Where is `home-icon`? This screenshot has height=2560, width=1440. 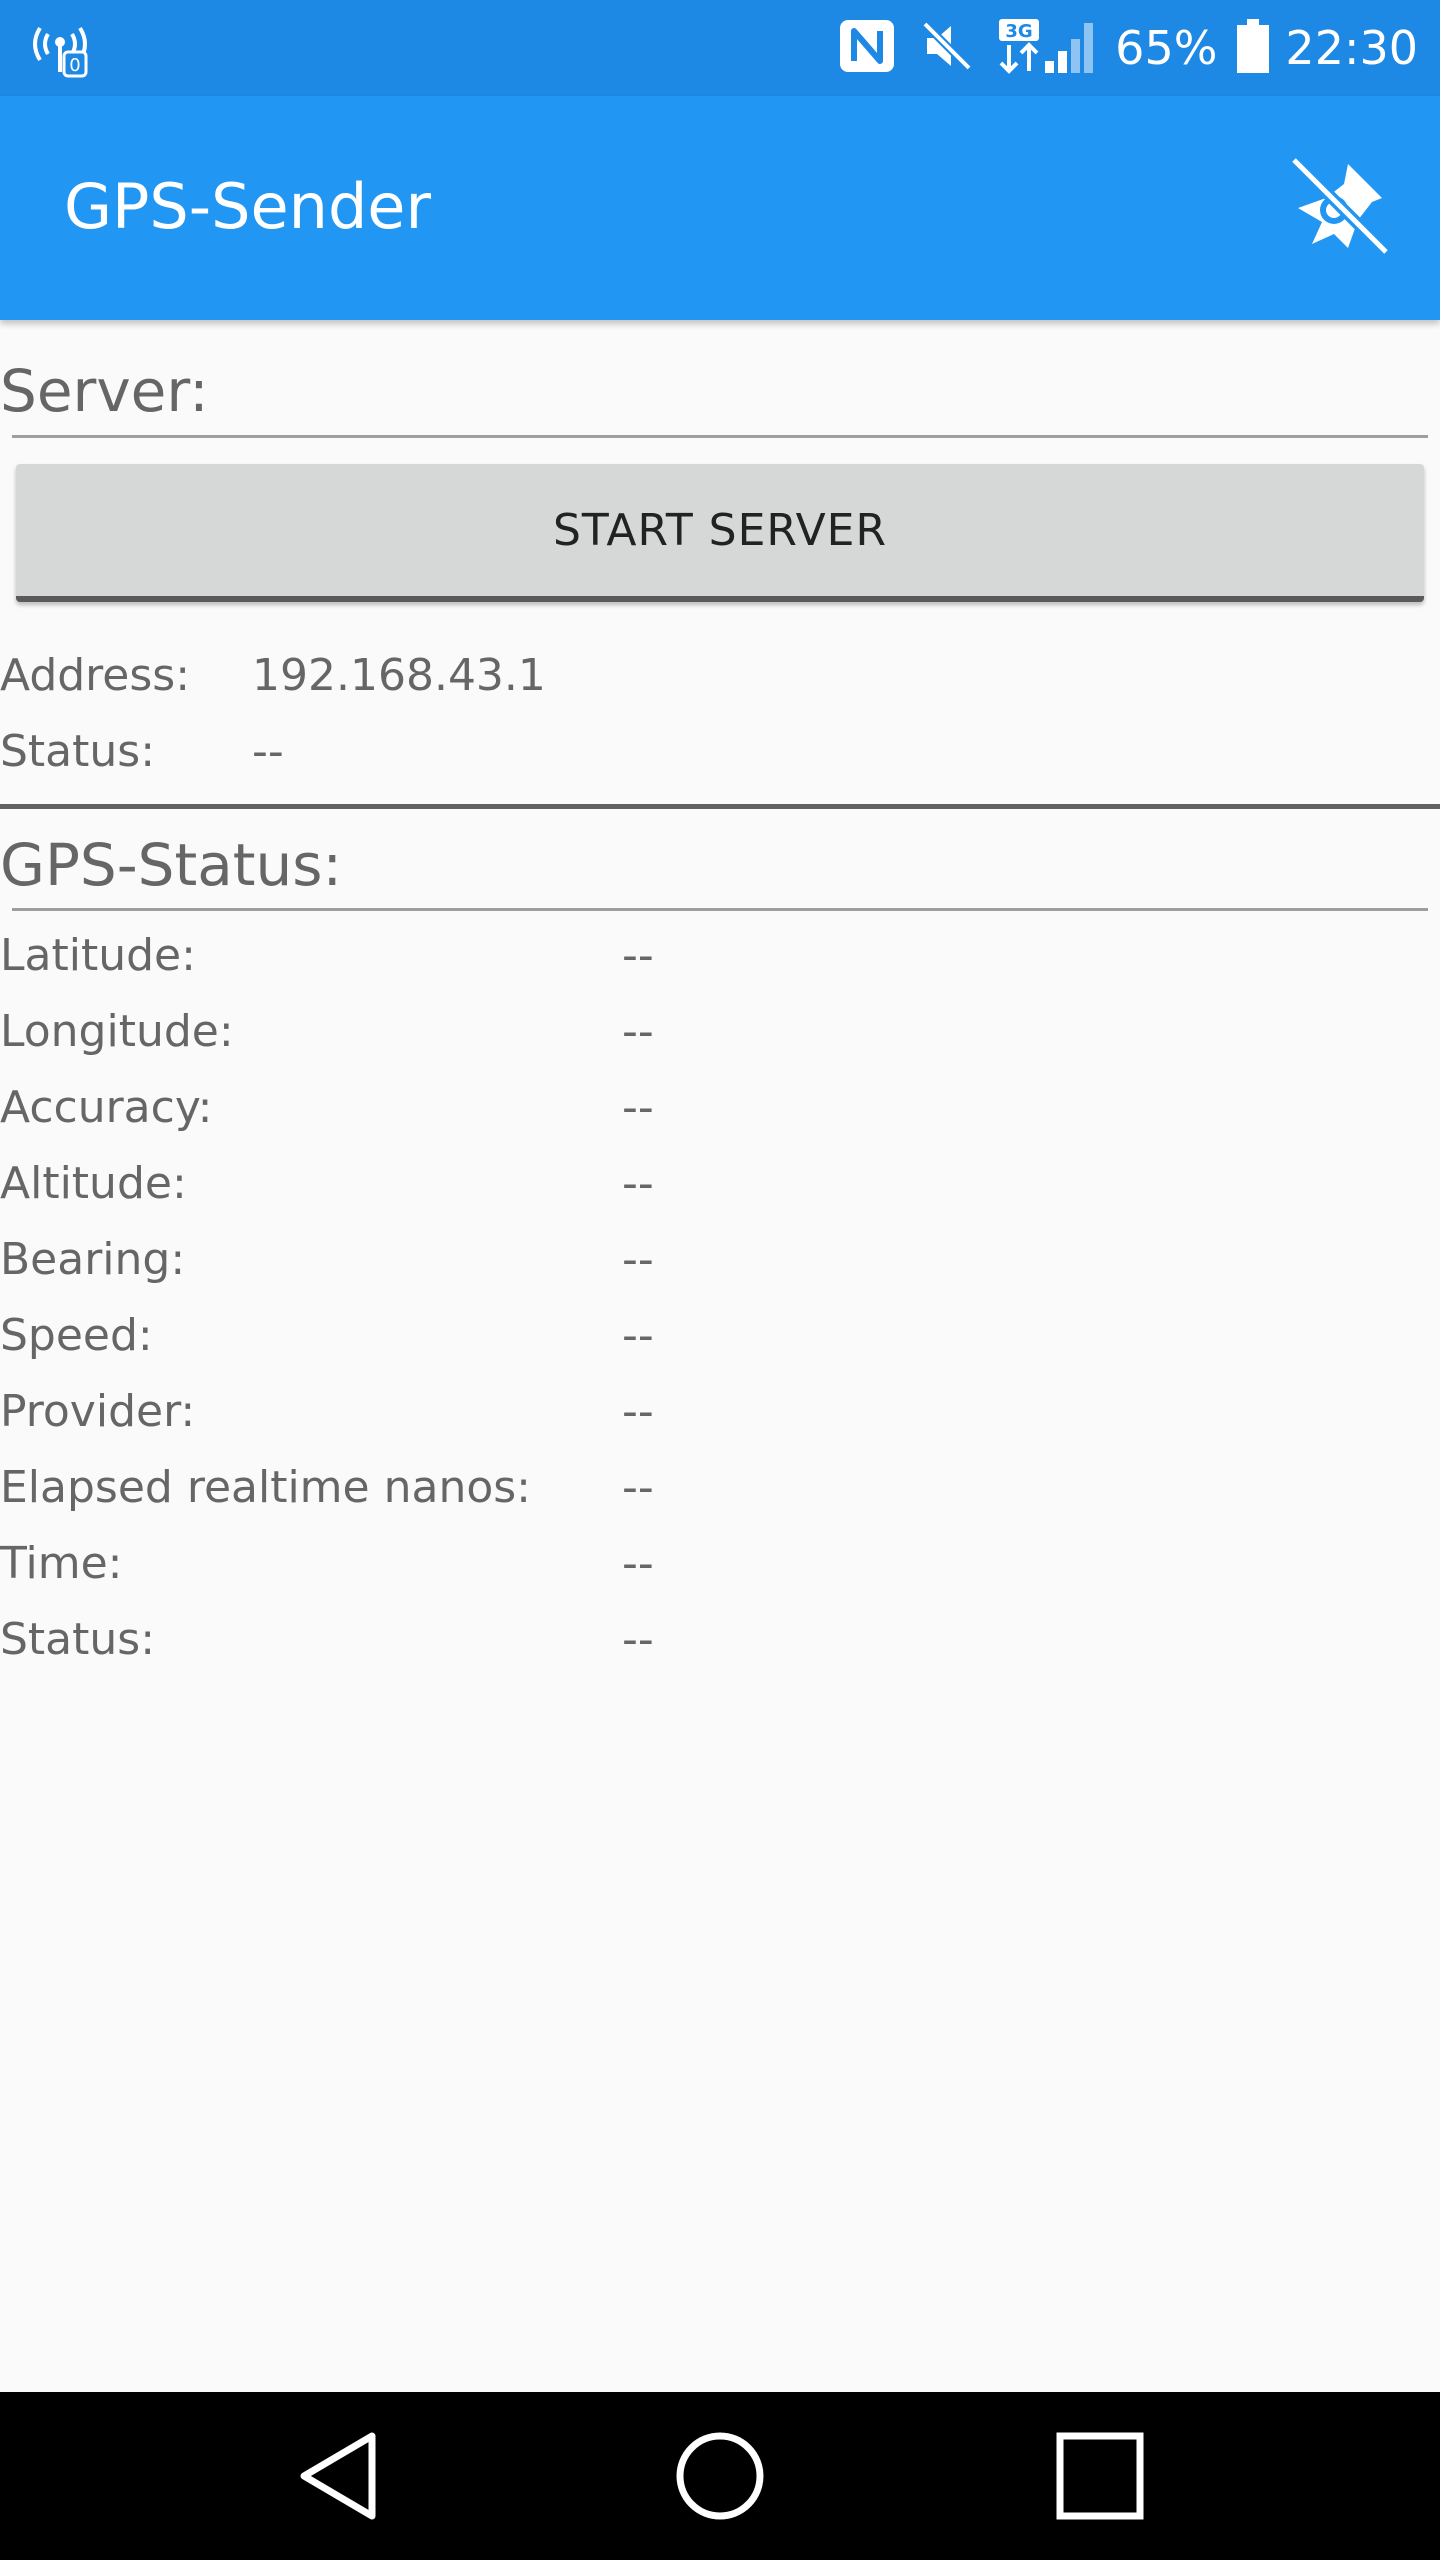 home-icon is located at coordinates (720, 2476).